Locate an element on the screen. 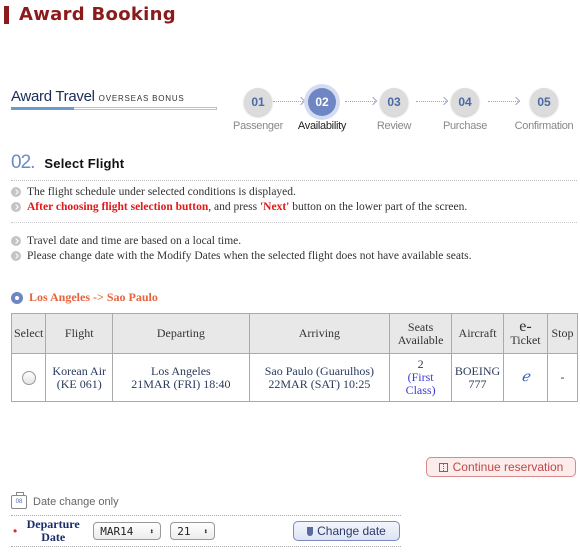  route-heading: Los Angeles -> Sao Paulo is located at coordinates (84, 297).